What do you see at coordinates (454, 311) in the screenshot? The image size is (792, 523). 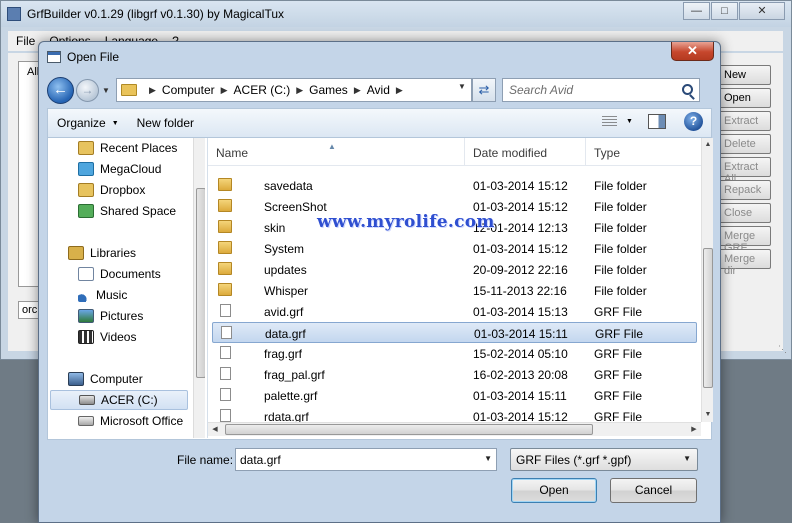 I see `table-row: avid.grf 01-03-2014 15:13 GRF File` at bounding box center [454, 311].